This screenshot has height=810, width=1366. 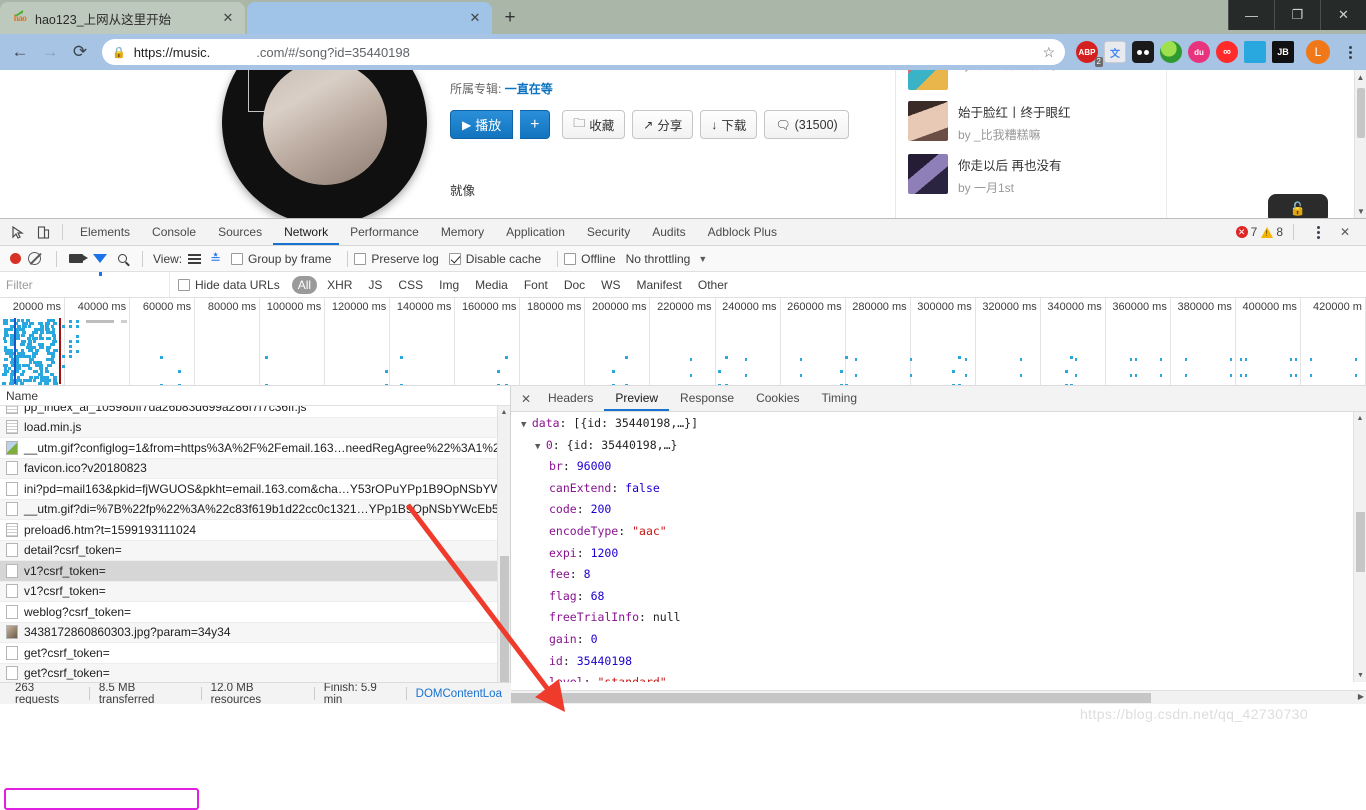 What do you see at coordinates (1171, 52) in the screenshot?
I see `internet-download-manager-icon` at bounding box center [1171, 52].